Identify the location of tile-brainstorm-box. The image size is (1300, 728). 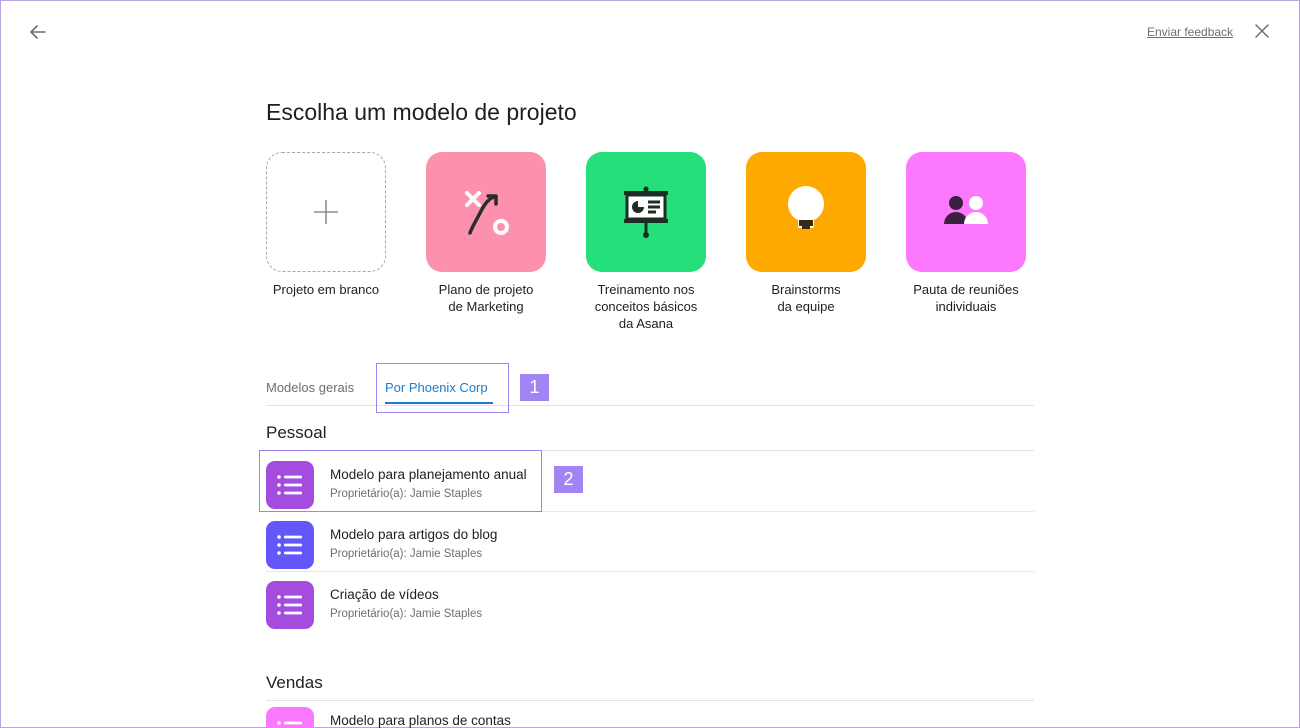
(806, 212).